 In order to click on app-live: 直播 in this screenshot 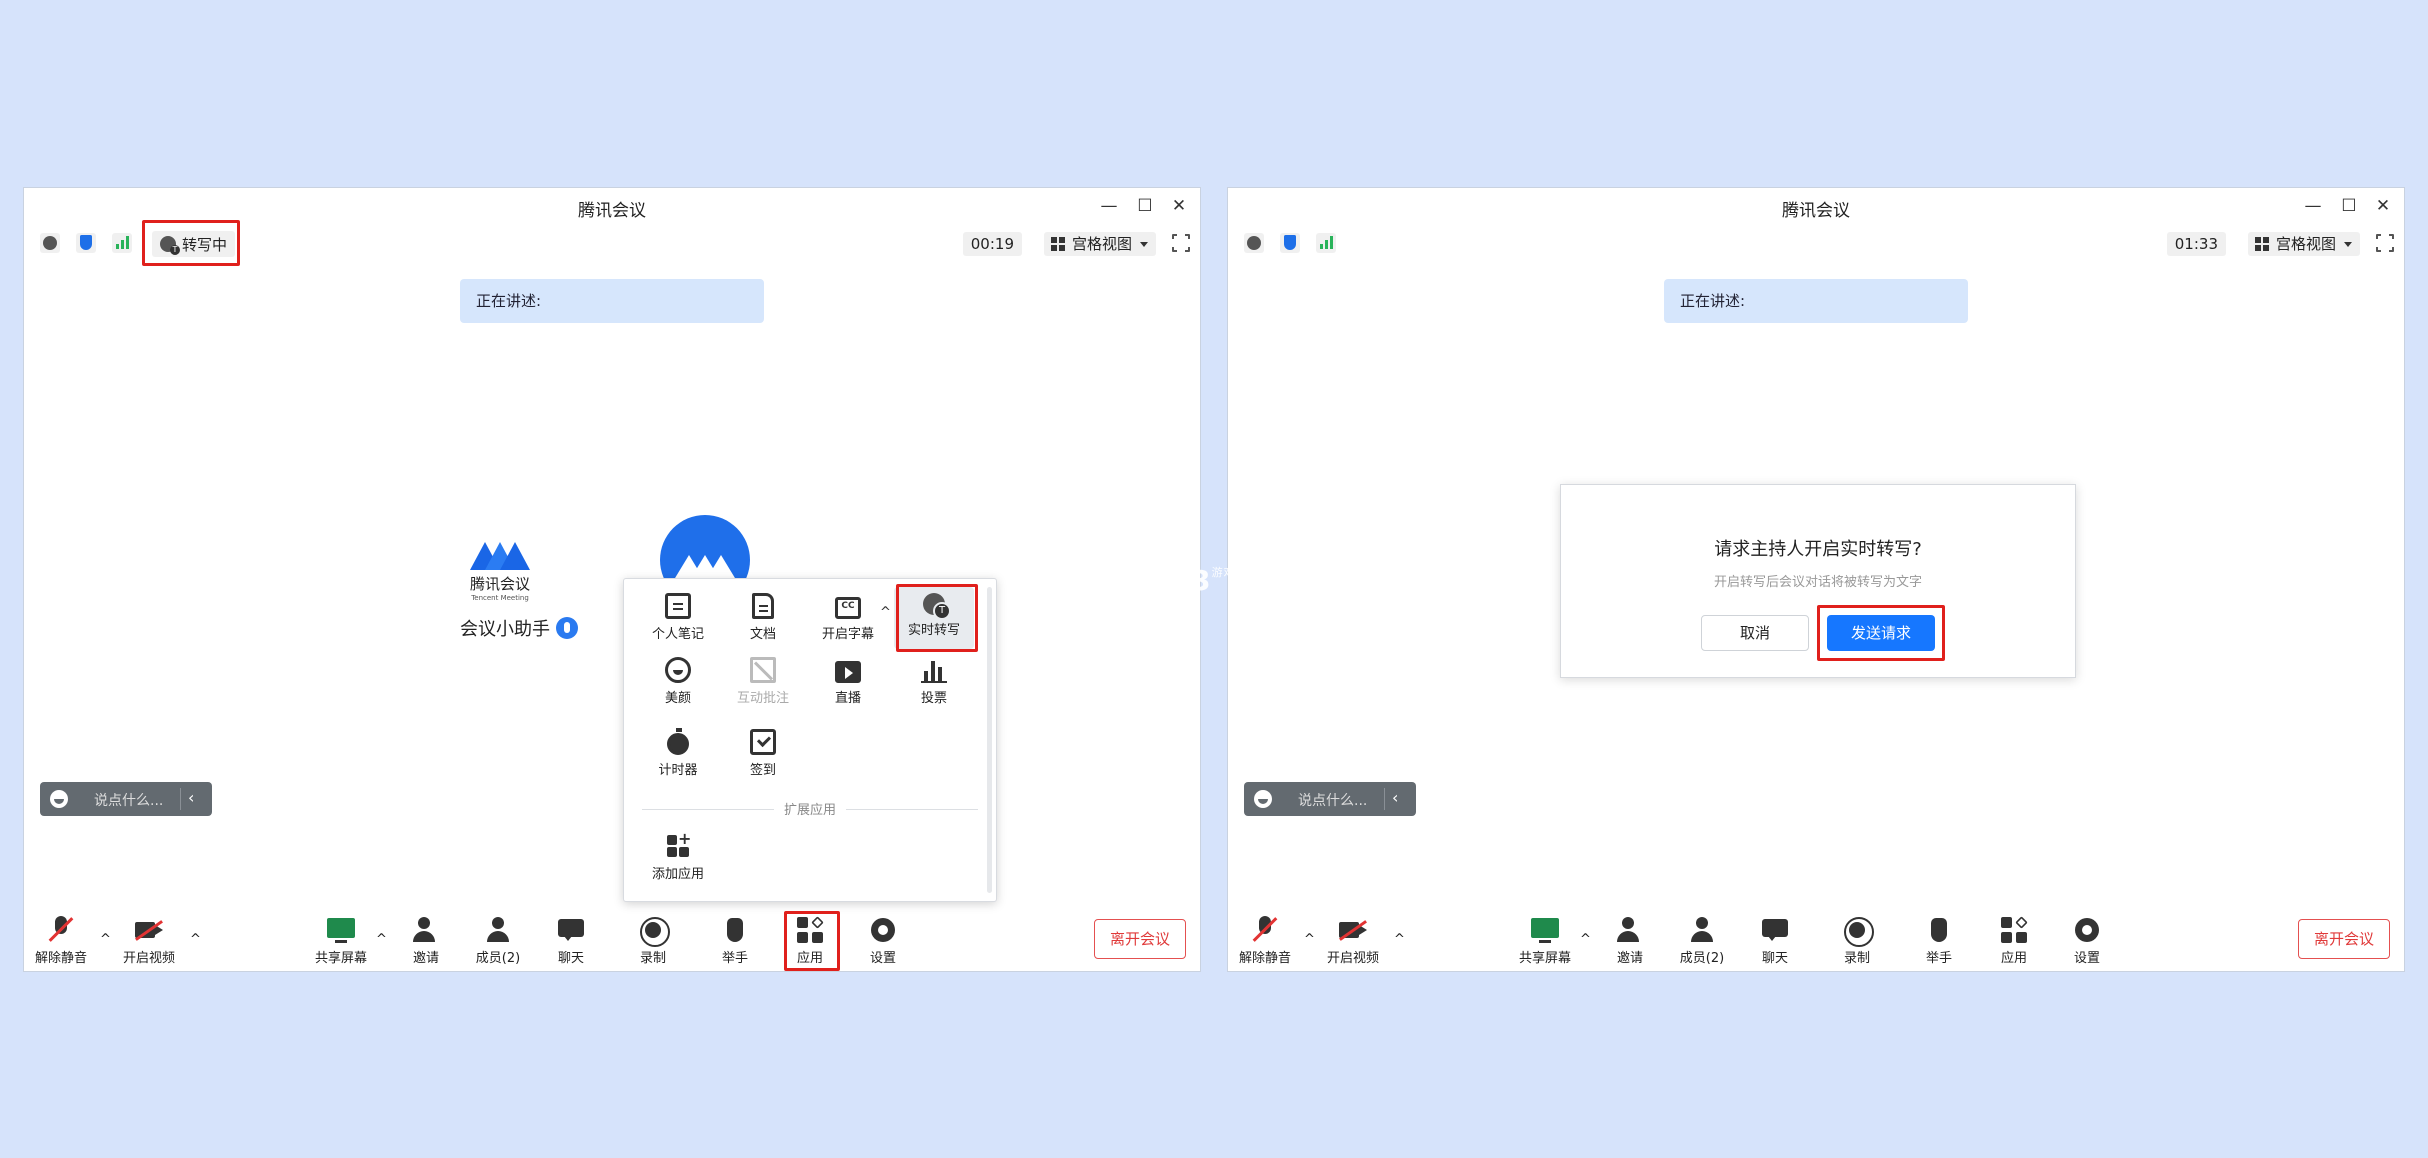, I will do `click(848, 681)`.